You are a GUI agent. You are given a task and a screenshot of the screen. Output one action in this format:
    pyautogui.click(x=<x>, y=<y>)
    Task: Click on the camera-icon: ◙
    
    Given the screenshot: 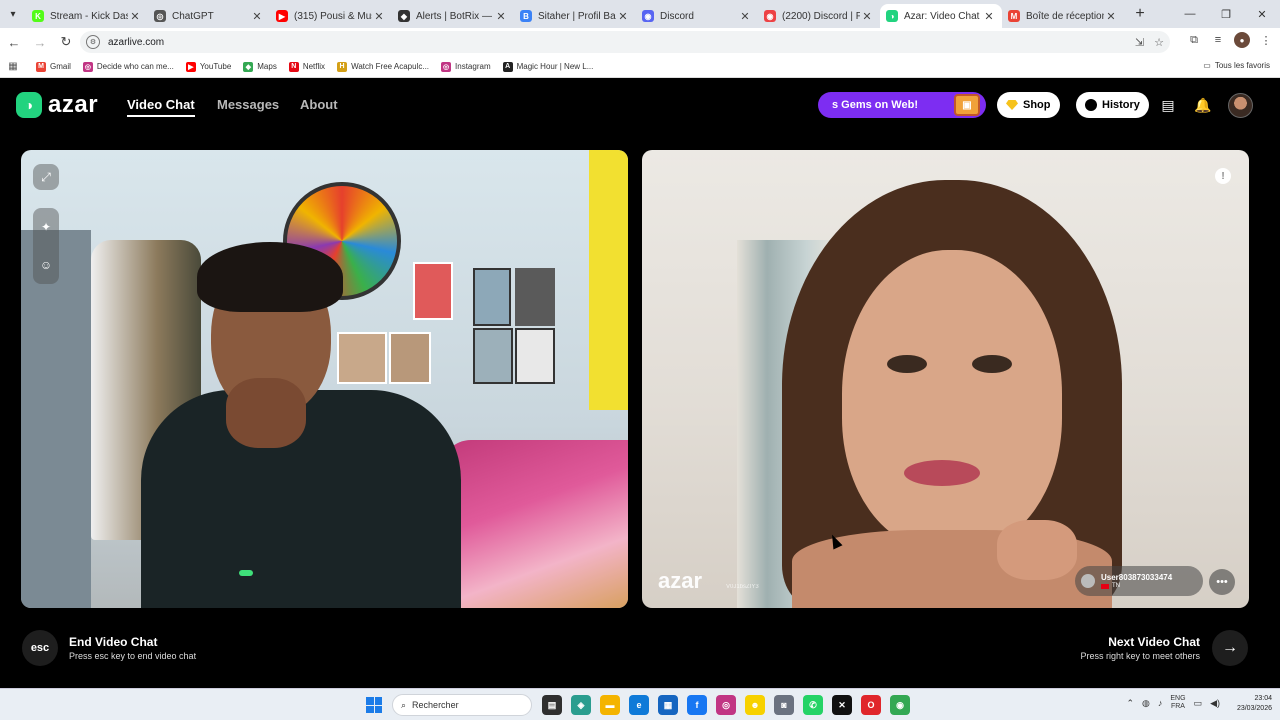 What is the action you would take?
    pyautogui.click(x=784, y=705)
    